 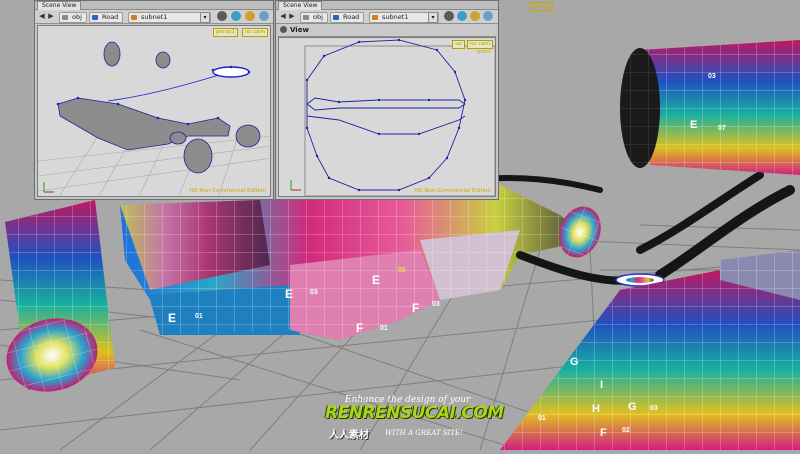 I want to click on left-cylinder-mesh, so click(x=60, y=296).